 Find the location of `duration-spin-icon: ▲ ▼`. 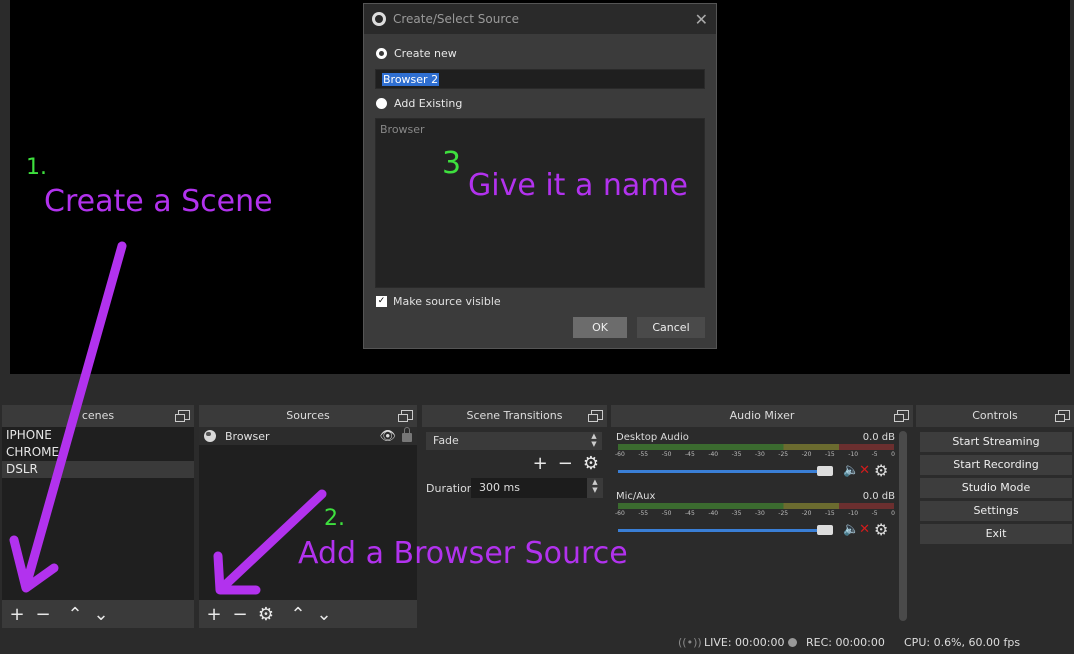

duration-spin-icon: ▲ ▼ is located at coordinates (595, 488).